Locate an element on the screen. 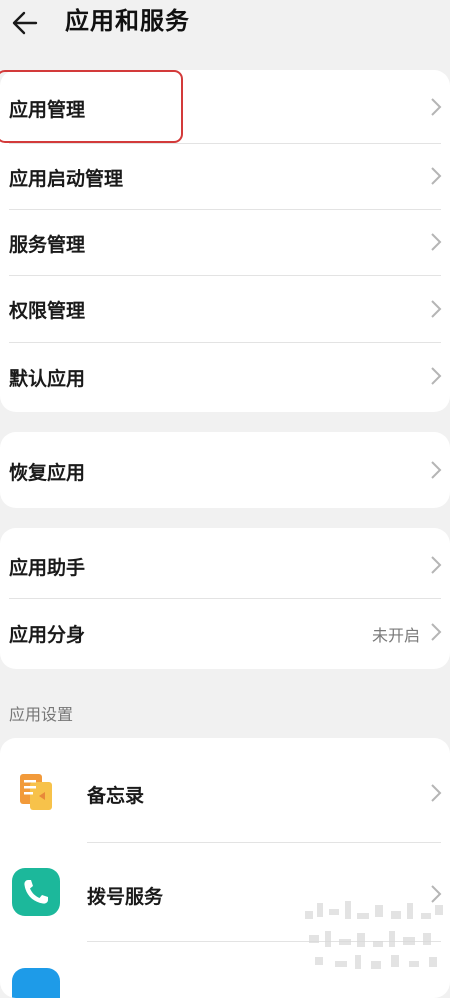 The width and height of the screenshot is (450, 998). list-item-label: 应用分身 is located at coordinates (47, 635).